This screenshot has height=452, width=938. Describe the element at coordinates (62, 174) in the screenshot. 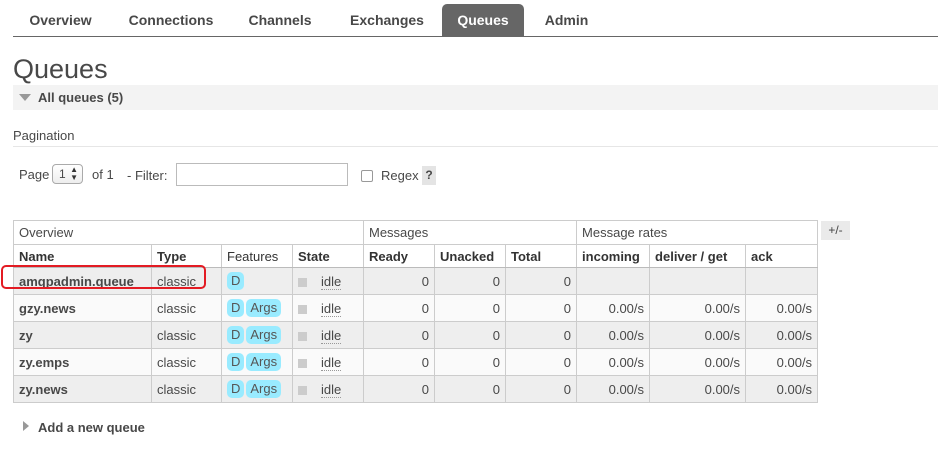

I see `page-select-value: 1` at that location.